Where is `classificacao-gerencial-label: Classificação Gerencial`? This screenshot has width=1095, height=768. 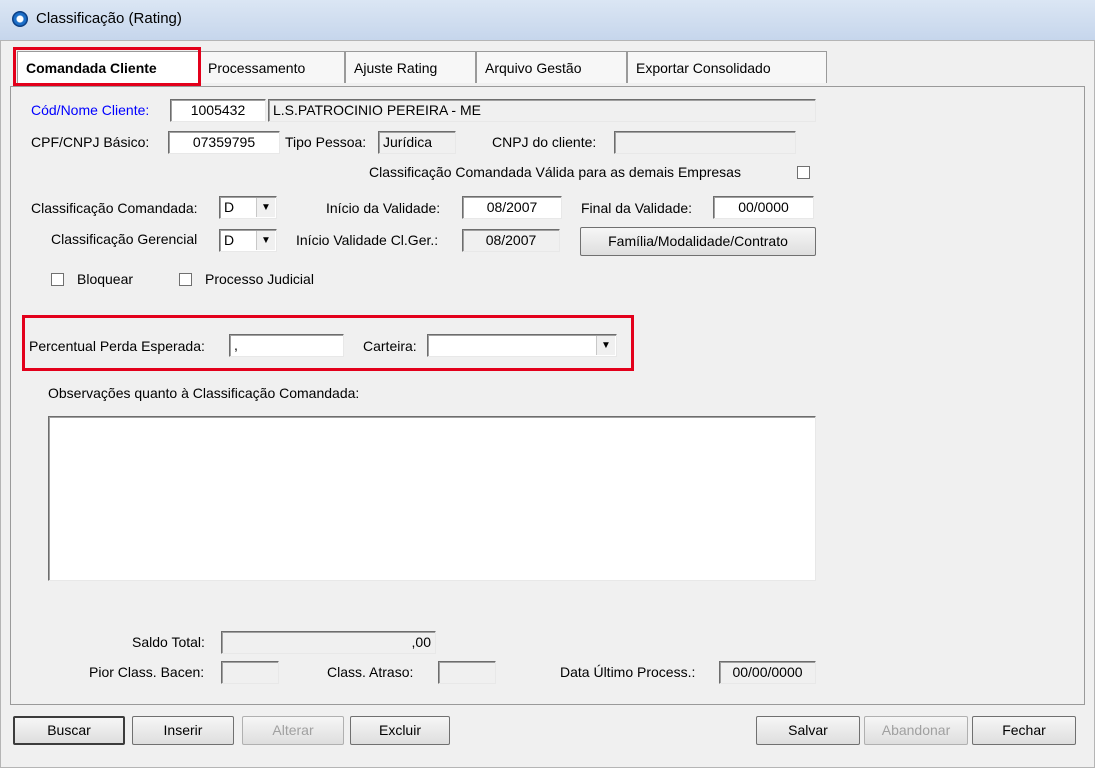 classificacao-gerencial-label: Classificação Gerencial is located at coordinates (124, 239).